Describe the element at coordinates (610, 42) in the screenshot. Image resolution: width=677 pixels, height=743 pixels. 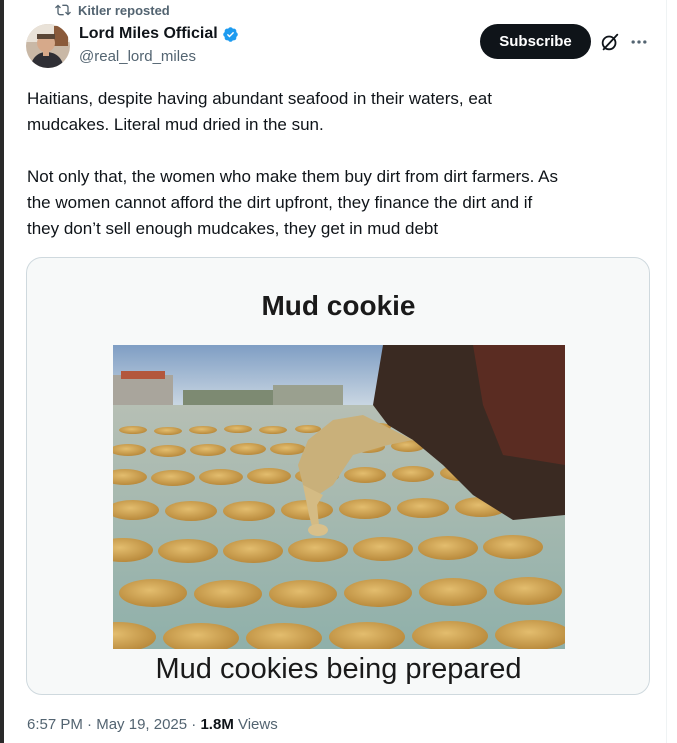
I see `grok-icon` at that location.